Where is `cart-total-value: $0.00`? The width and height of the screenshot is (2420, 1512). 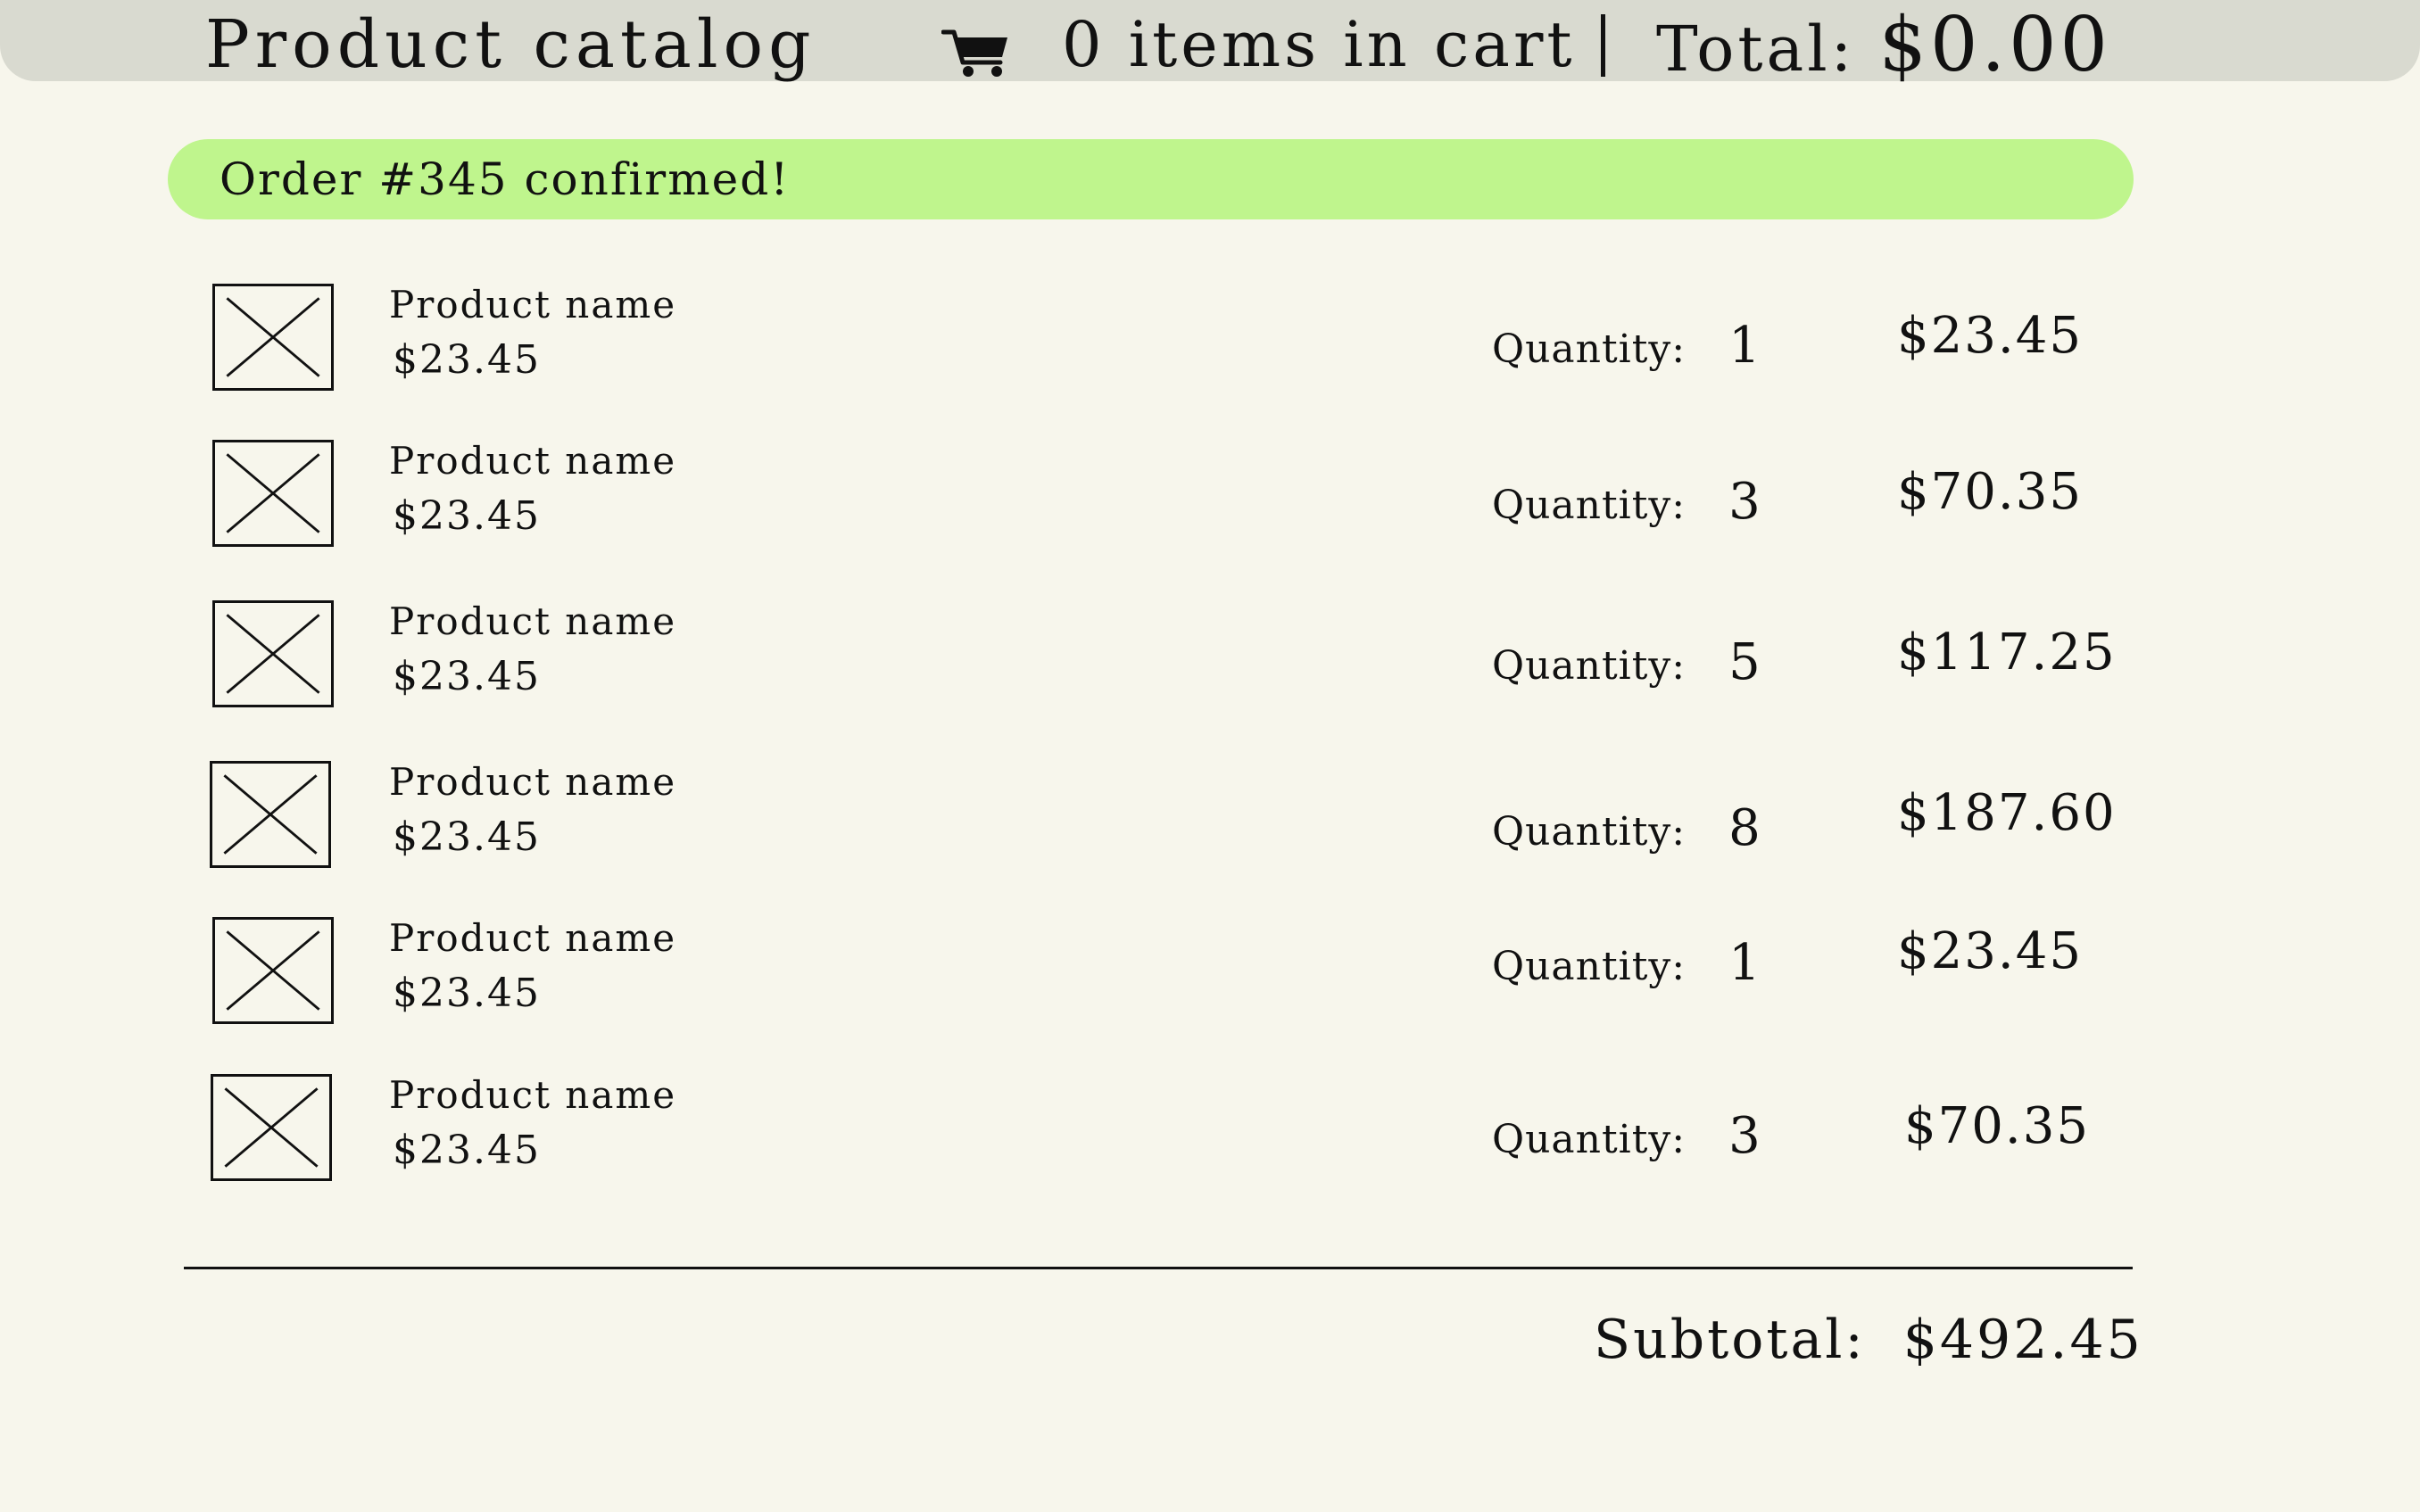 cart-total-value: $0.00 is located at coordinates (1994, 44).